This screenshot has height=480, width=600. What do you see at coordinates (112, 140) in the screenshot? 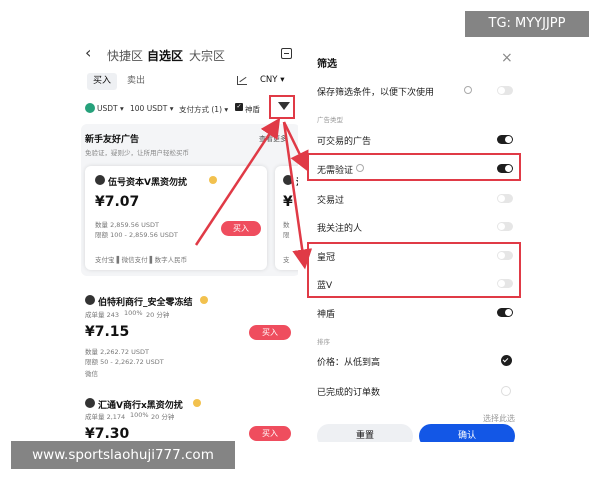
I see `promo-title: 新手友好广告` at bounding box center [112, 140].